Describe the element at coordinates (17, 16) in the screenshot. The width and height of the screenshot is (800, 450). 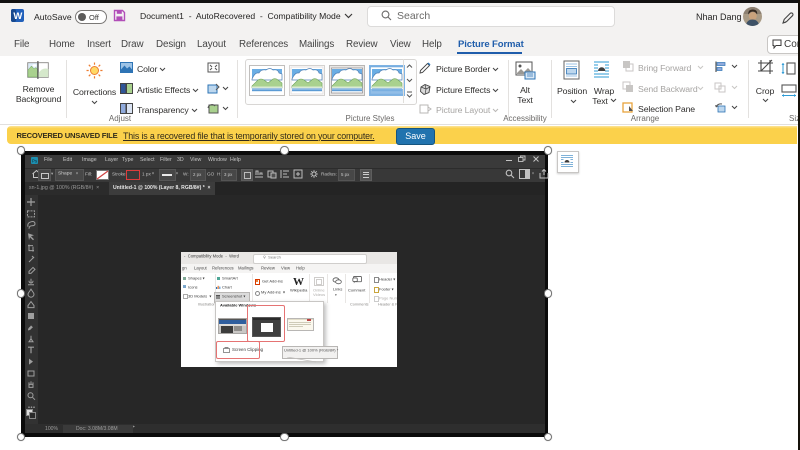
I see `svg-text: W` at that location.